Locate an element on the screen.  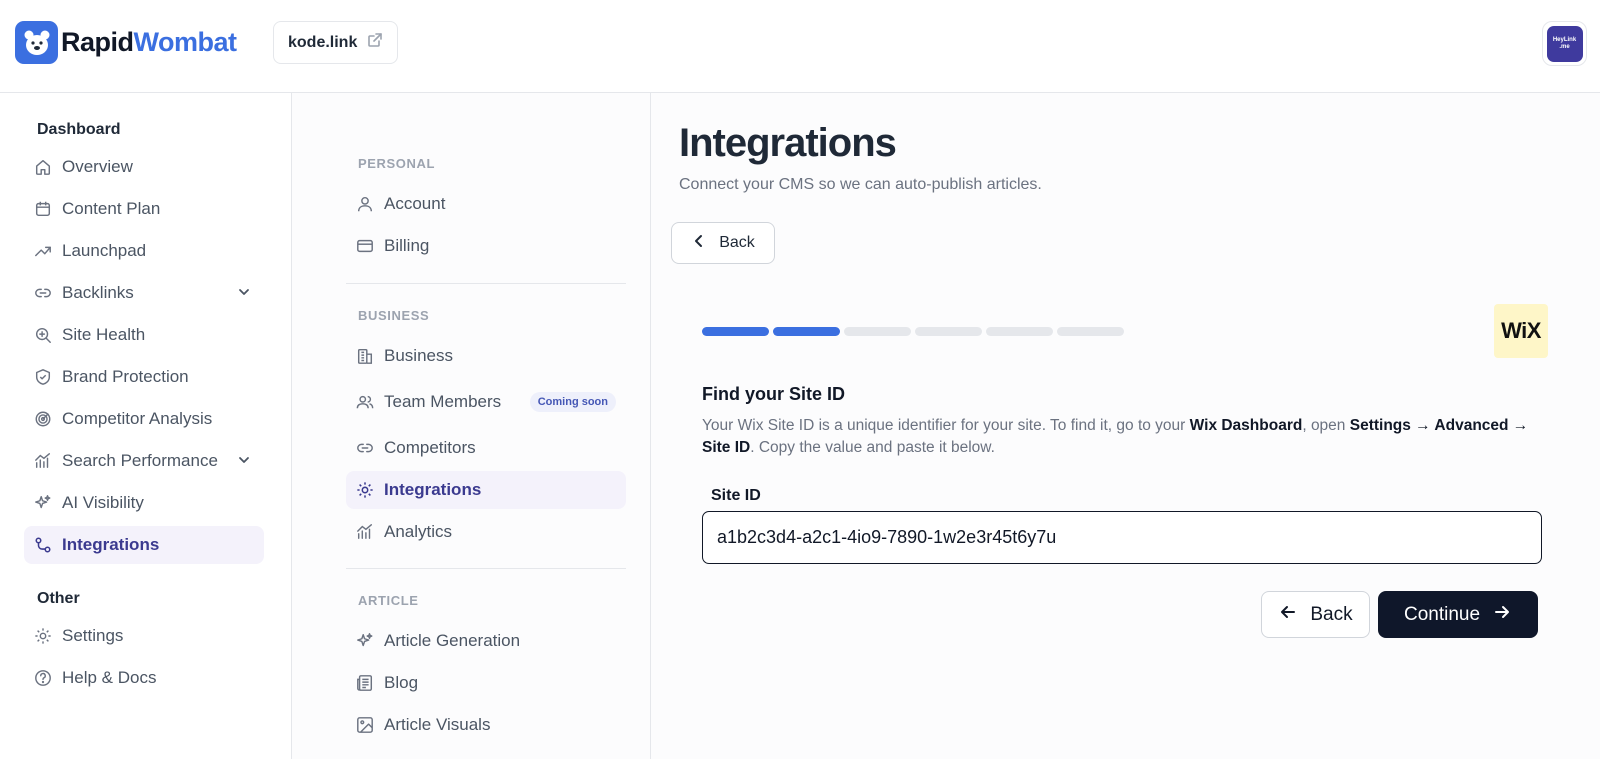
sidebar-item-label: AI Visibility is located at coordinates (103, 502).